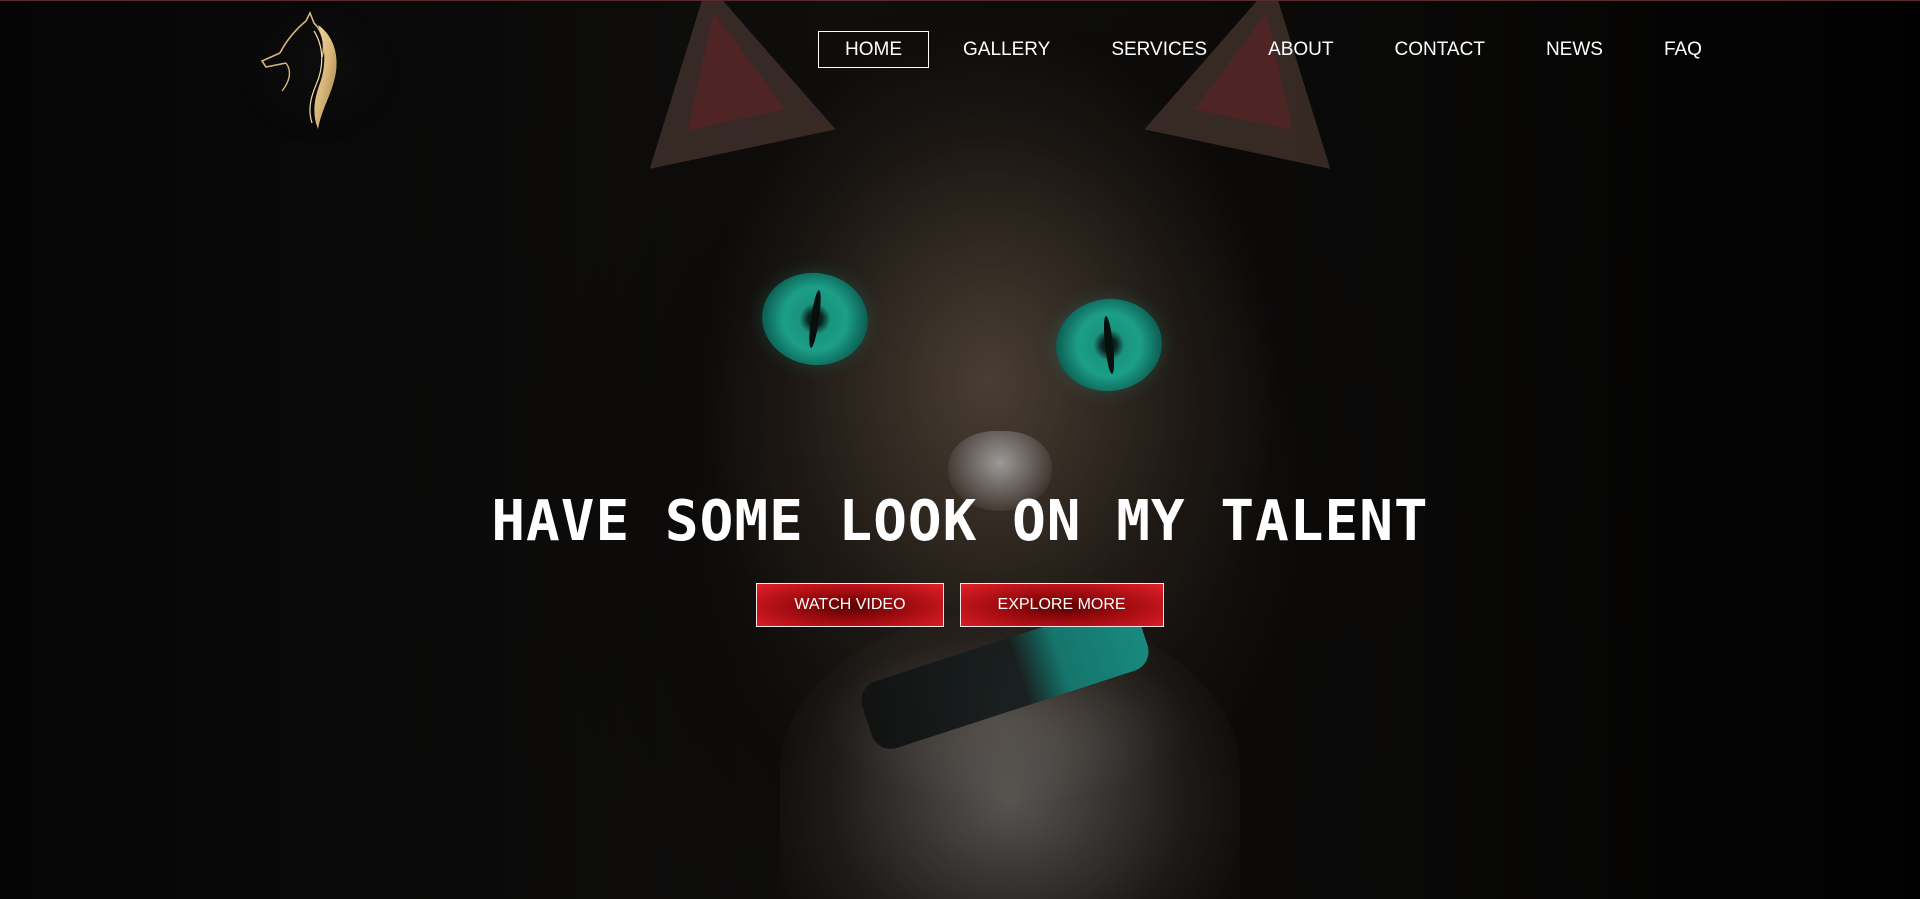 The width and height of the screenshot is (1920, 899). What do you see at coordinates (1159, 49) in the screenshot?
I see `nav-item-services: SERVICES` at bounding box center [1159, 49].